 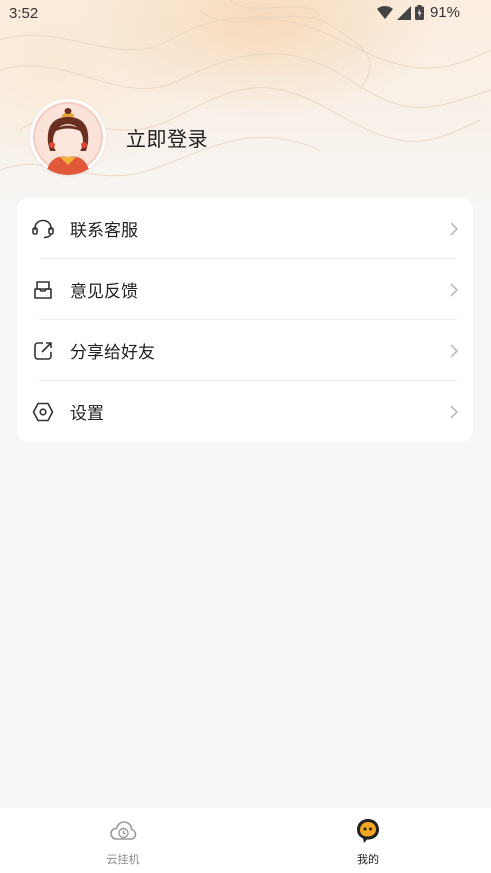 What do you see at coordinates (123, 859) in the screenshot?
I see `tab-label: 云挂机` at bounding box center [123, 859].